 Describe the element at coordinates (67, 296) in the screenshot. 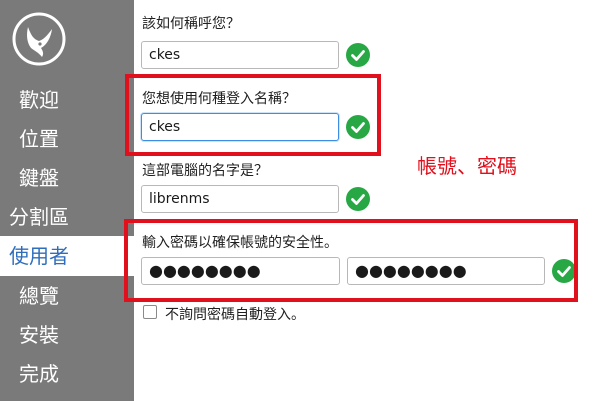

I see `sidebar-item-summary: 總覽` at that location.